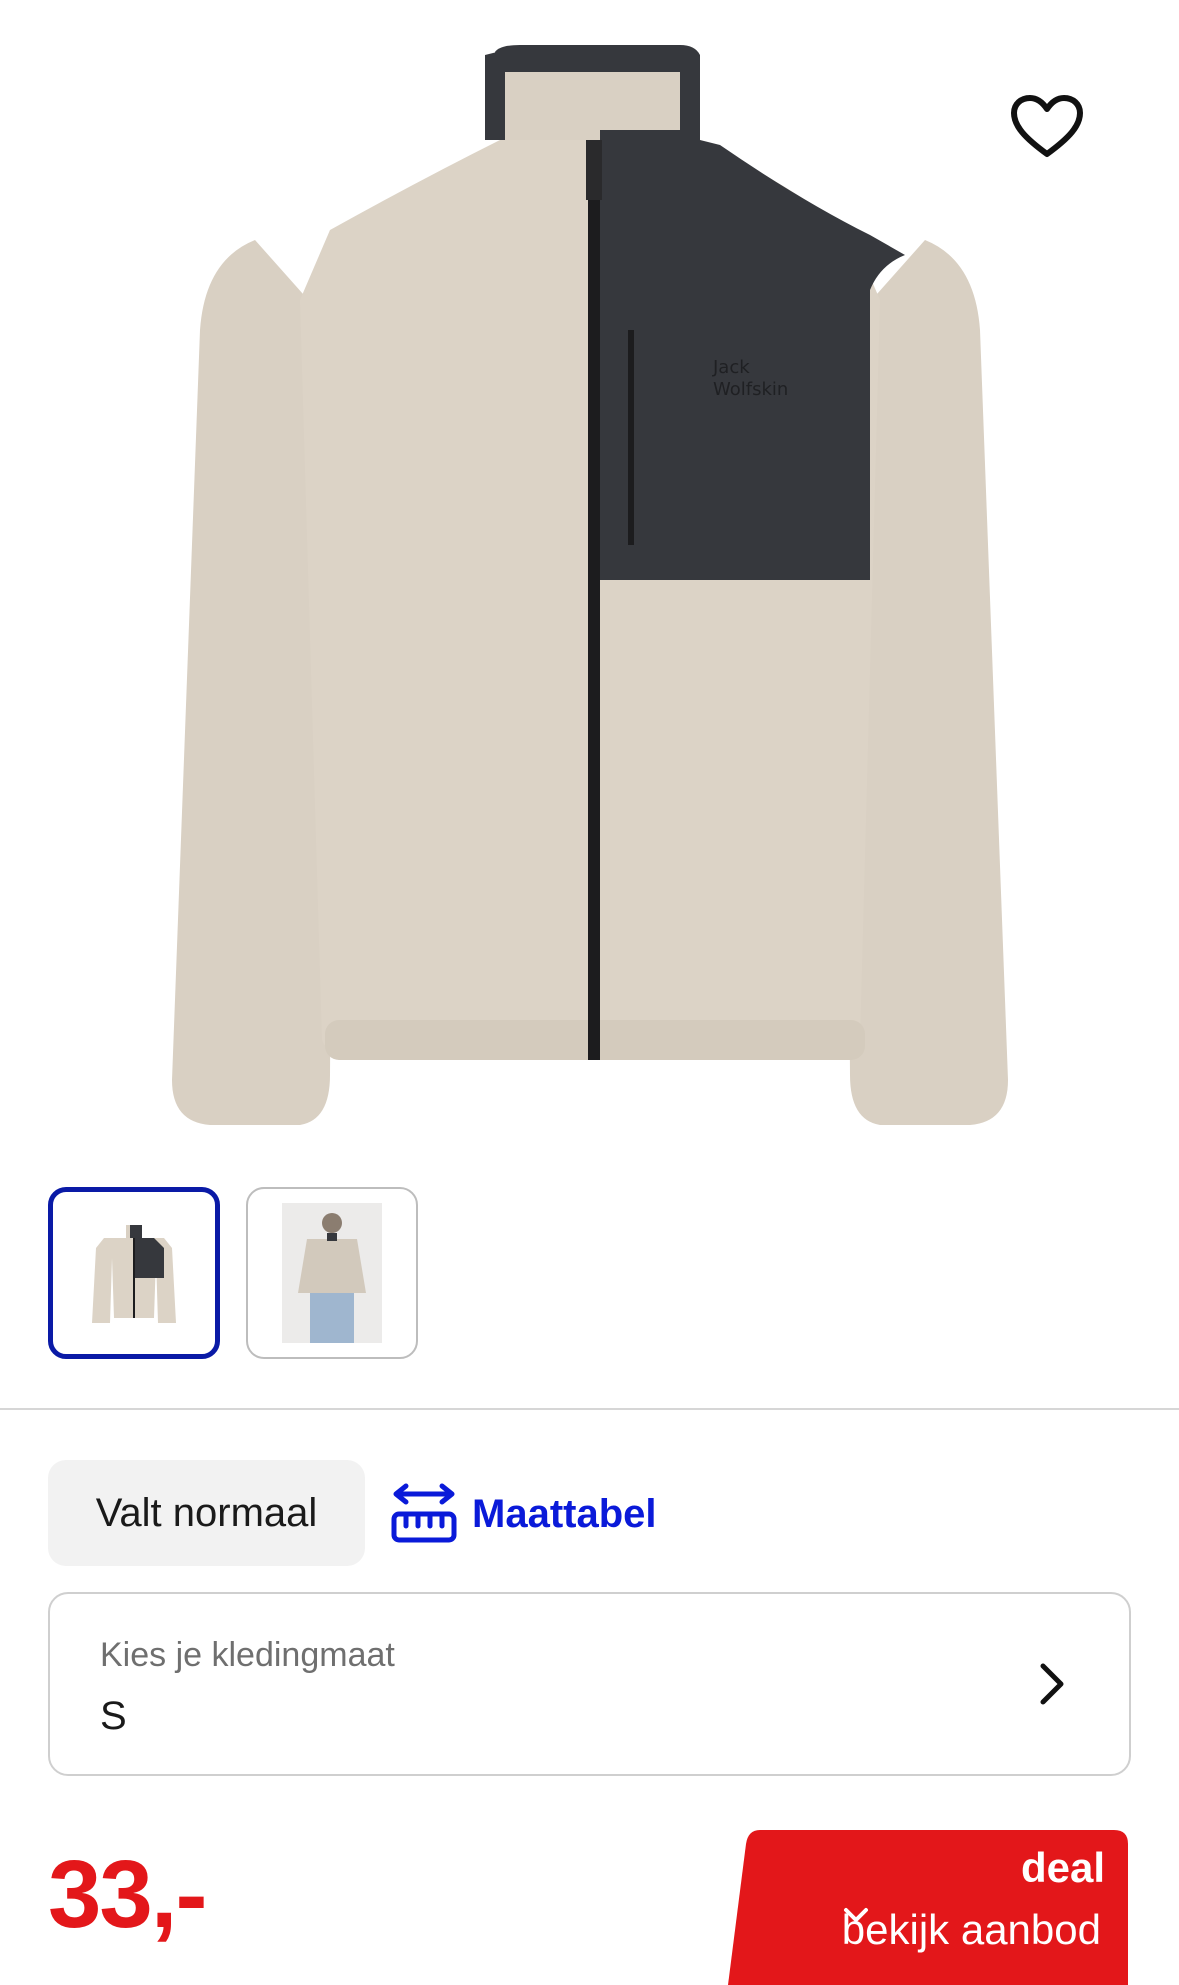 The height and width of the screenshot is (1985, 1179). What do you see at coordinates (233, 1273) in the screenshot?
I see `thumbnail-strip` at bounding box center [233, 1273].